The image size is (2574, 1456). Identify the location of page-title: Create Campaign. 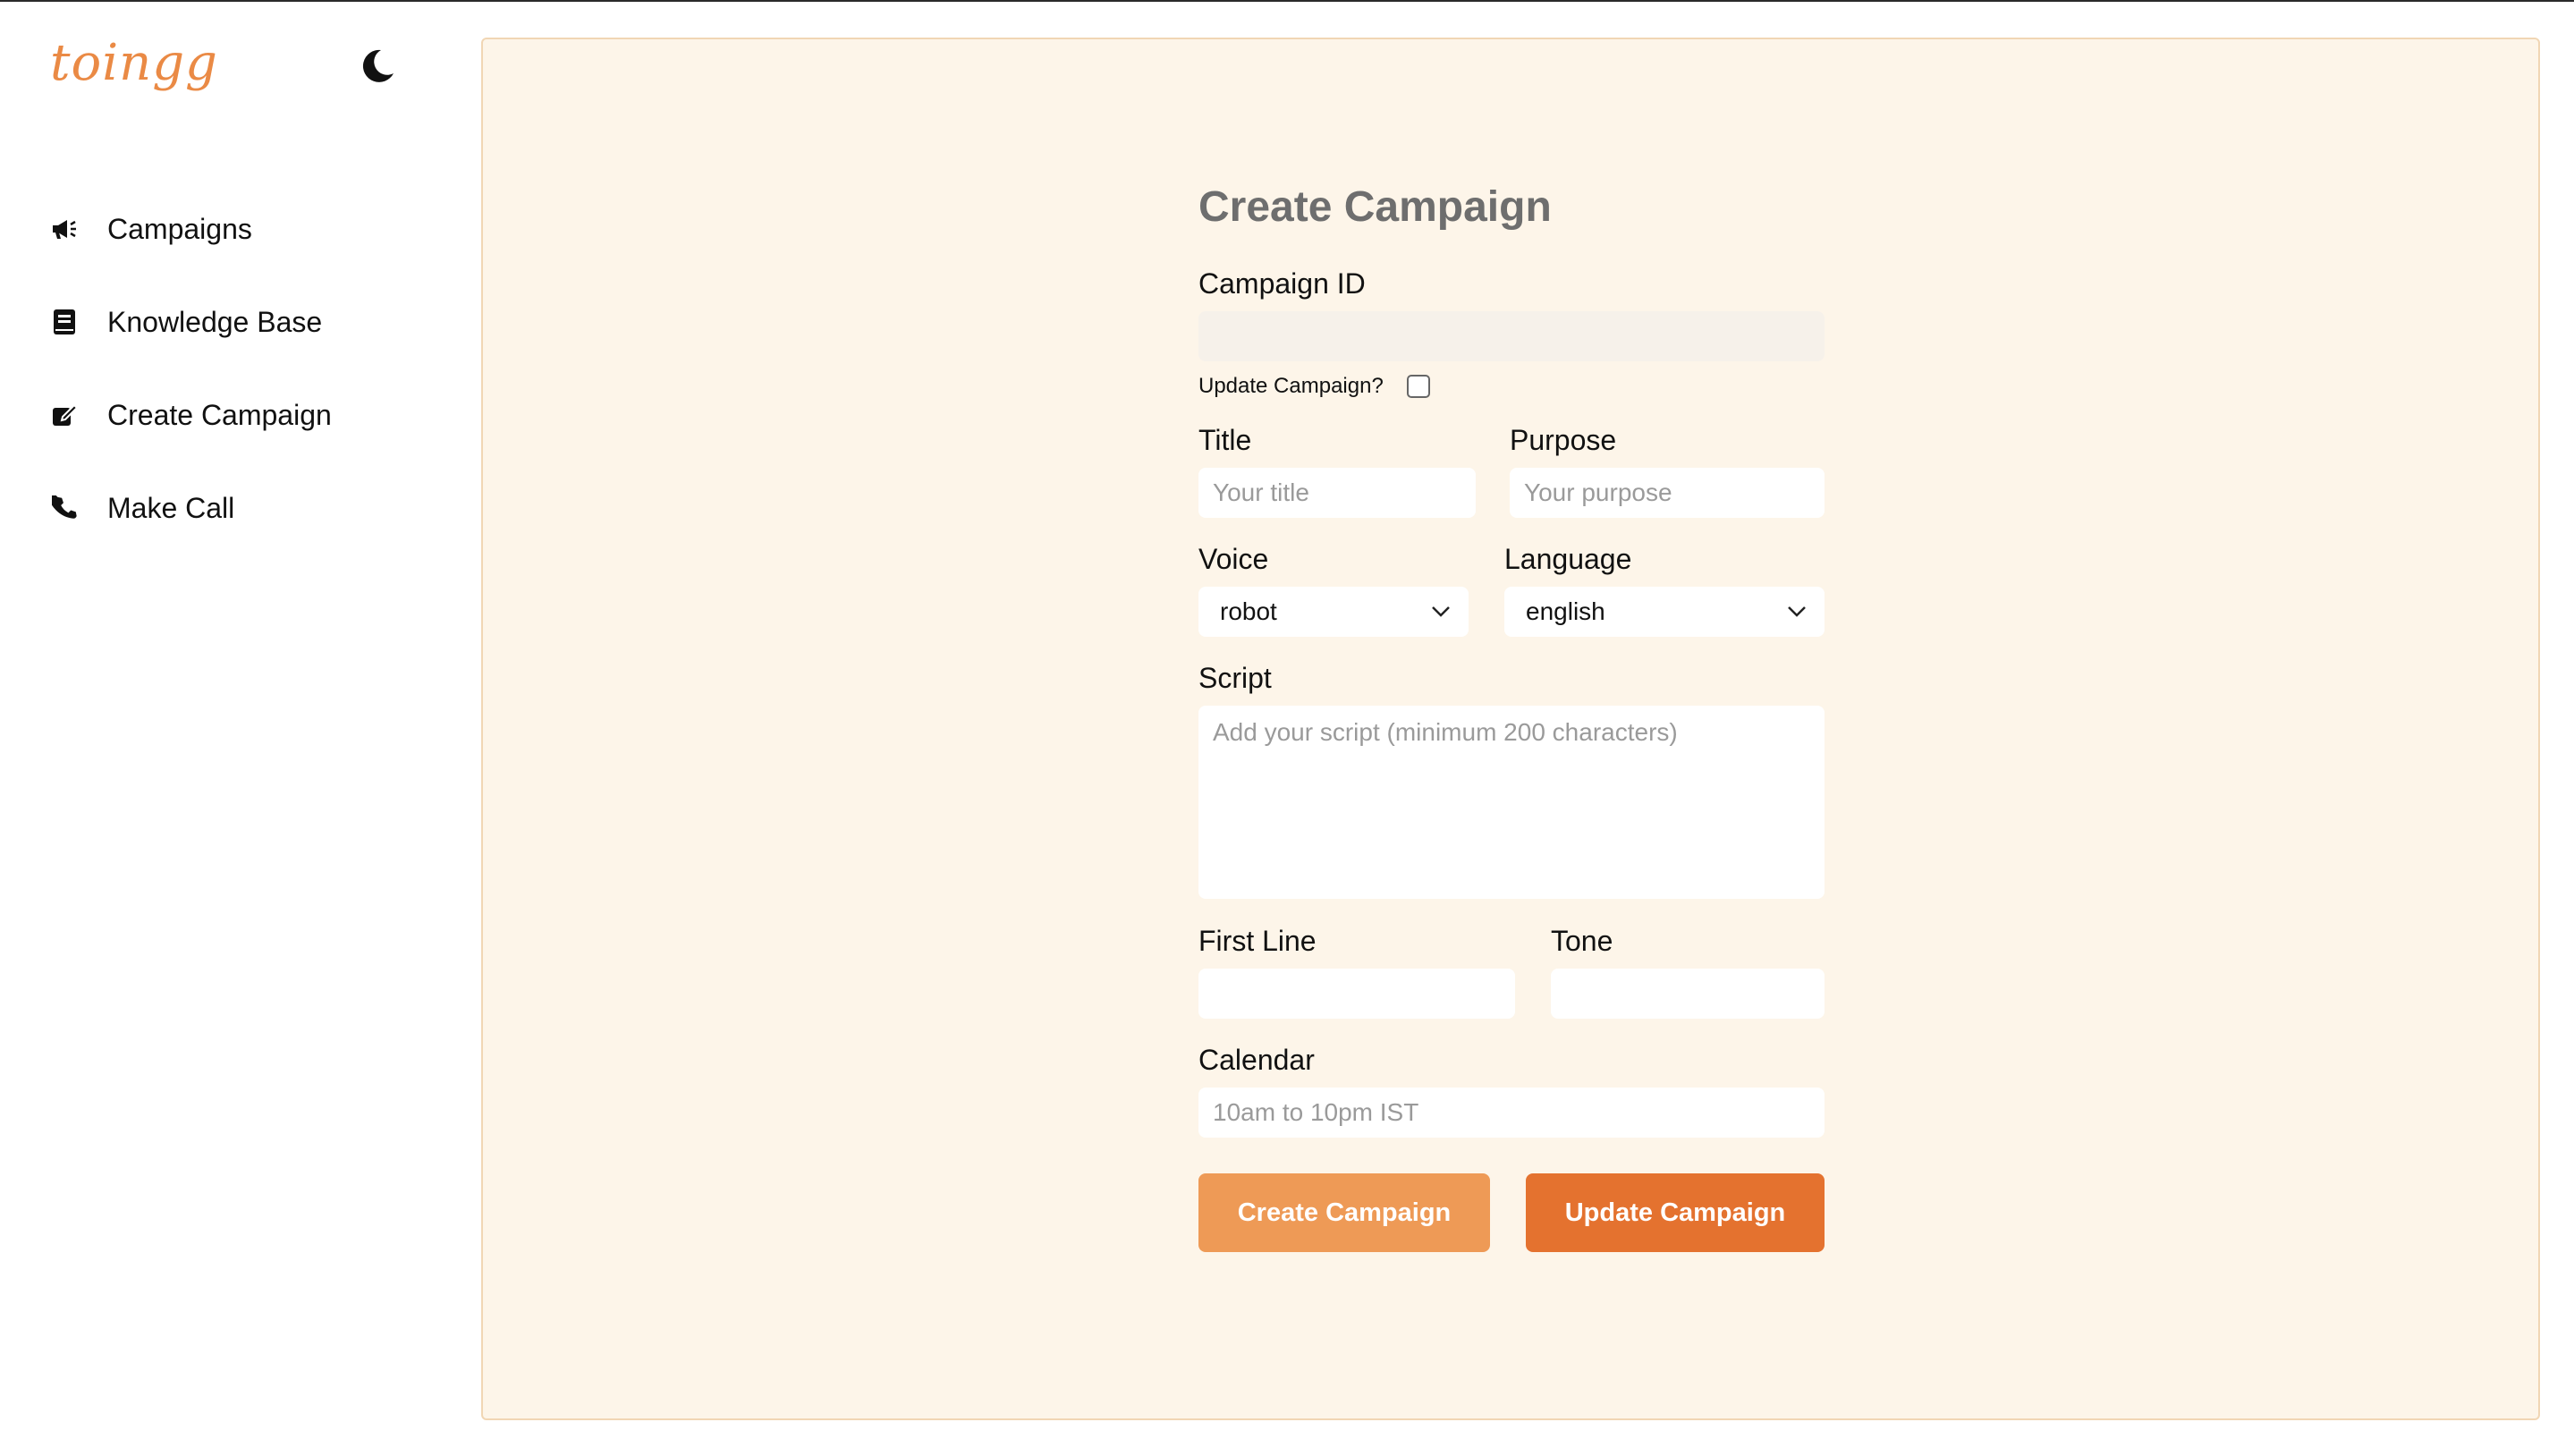
(1375, 207).